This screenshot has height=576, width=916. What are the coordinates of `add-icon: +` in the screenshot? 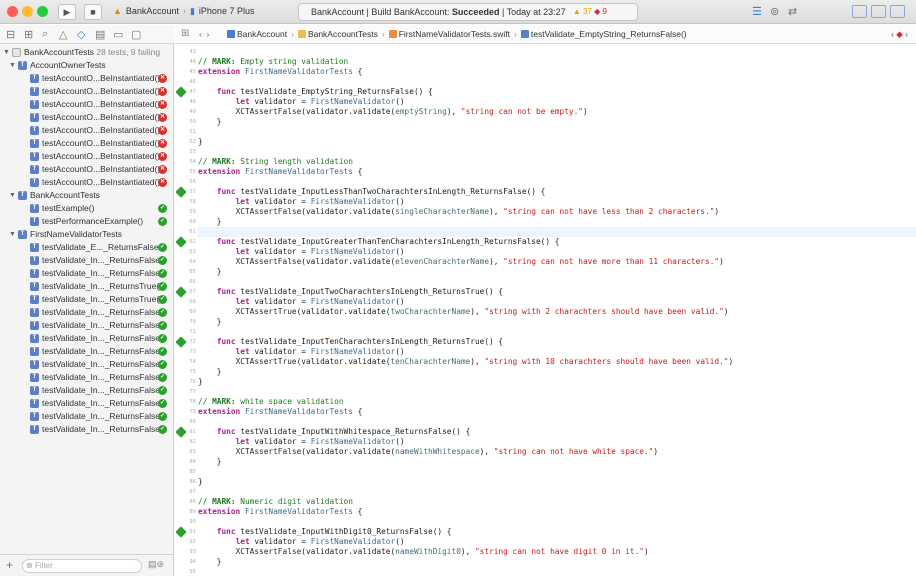 It's located at (9, 565).